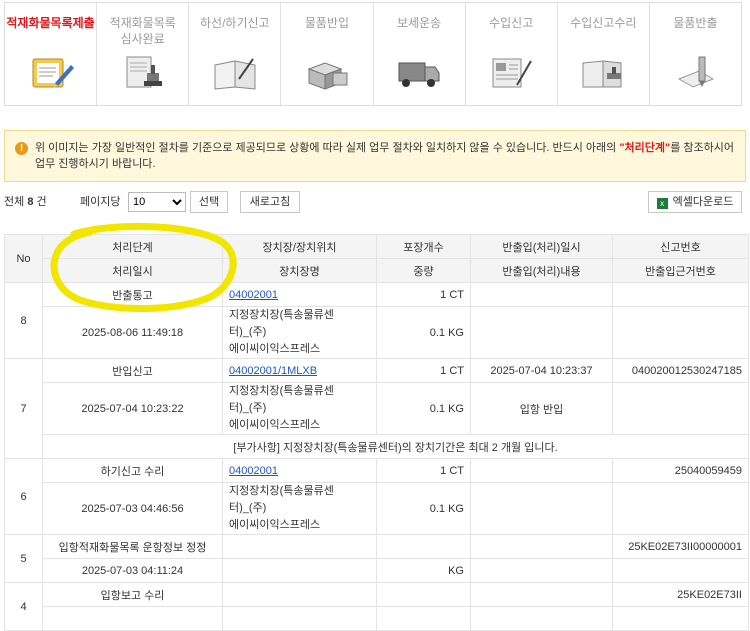 The height and width of the screenshot is (631, 750). I want to click on step-manifest-submit: 적재화물목록제출, so click(51, 54).